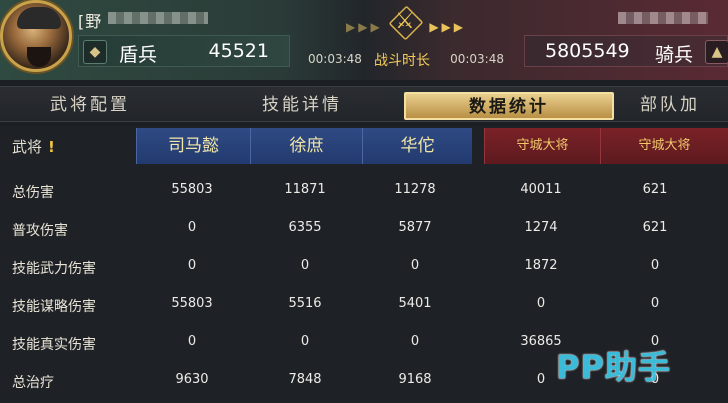  Describe the element at coordinates (477, 59) in the screenshot. I see `timer-right: 00:03:48` at that location.